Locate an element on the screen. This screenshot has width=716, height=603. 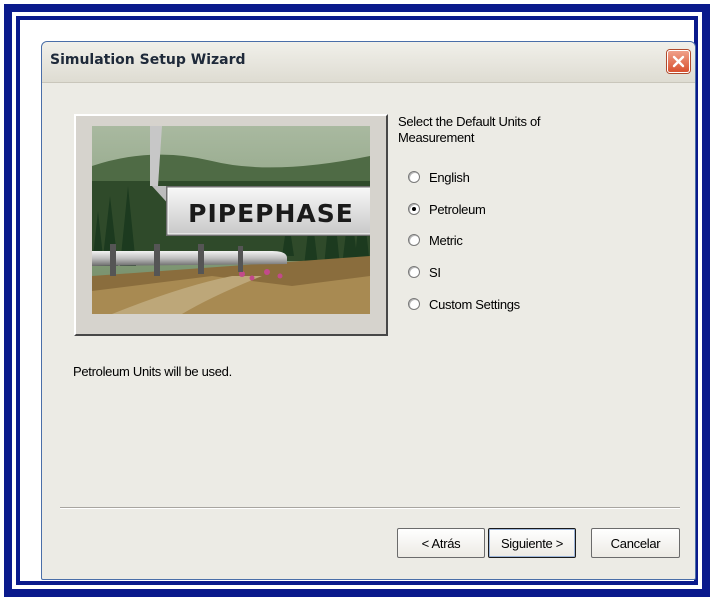
radio-label: Custom Settings is located at coordinates (474, 304).